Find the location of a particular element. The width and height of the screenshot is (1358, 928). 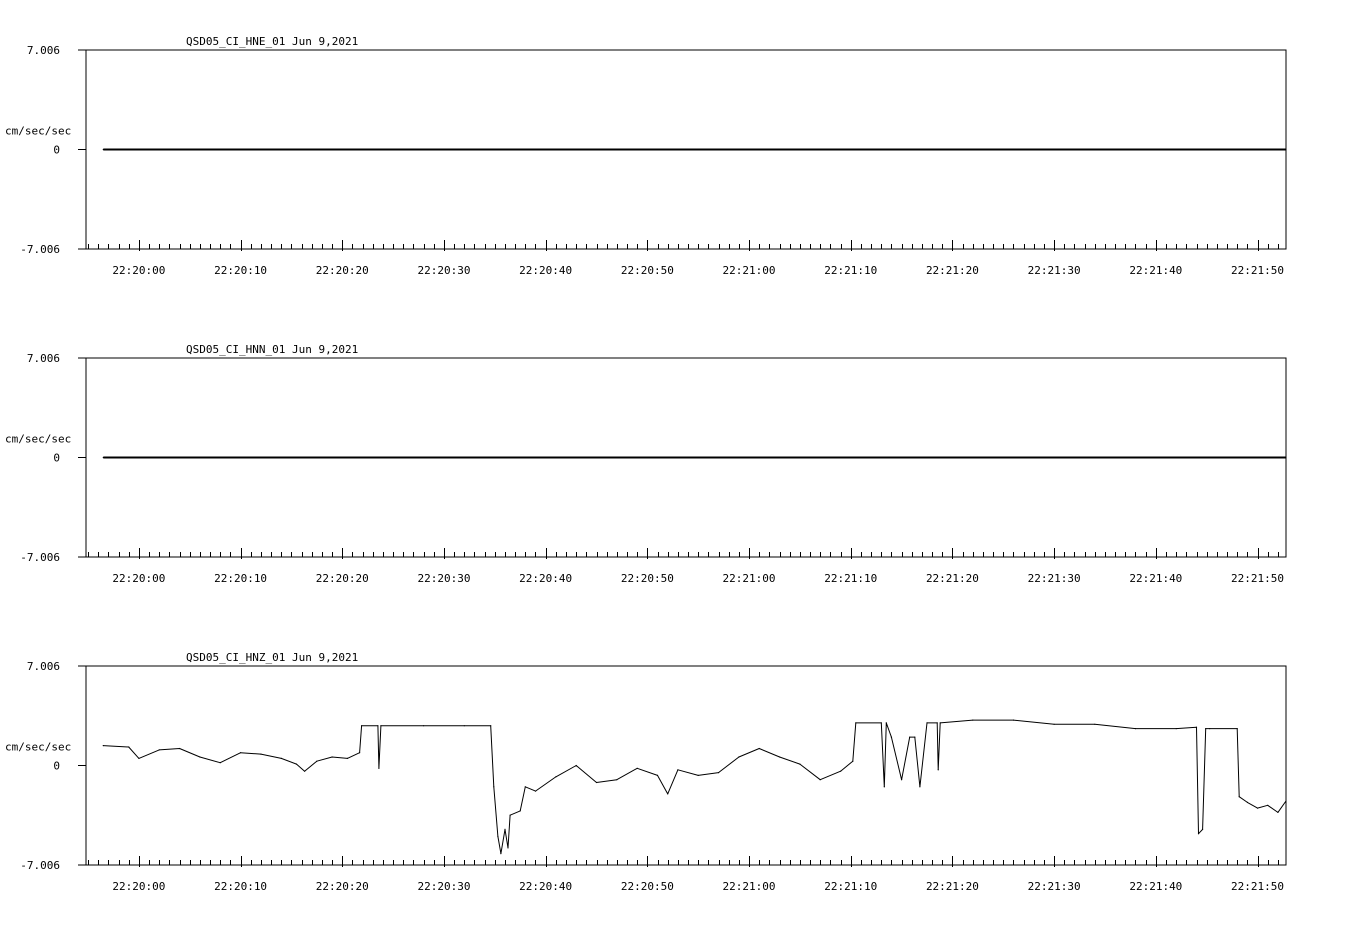

chart-title: QSD05_CI_HNN_01 Jun 9,2021 is located at coordinates (272, 349).